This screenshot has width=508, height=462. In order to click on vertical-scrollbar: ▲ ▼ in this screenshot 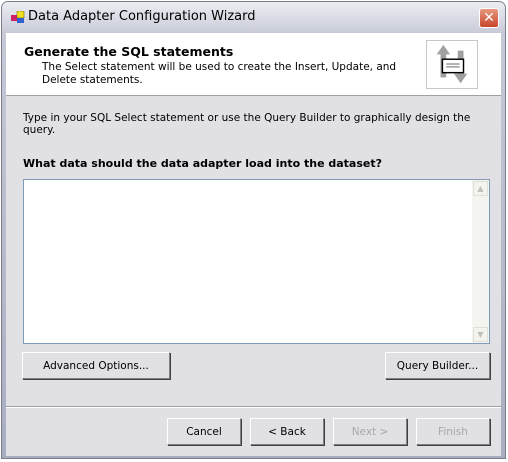, I will do `click(480, 261)`.